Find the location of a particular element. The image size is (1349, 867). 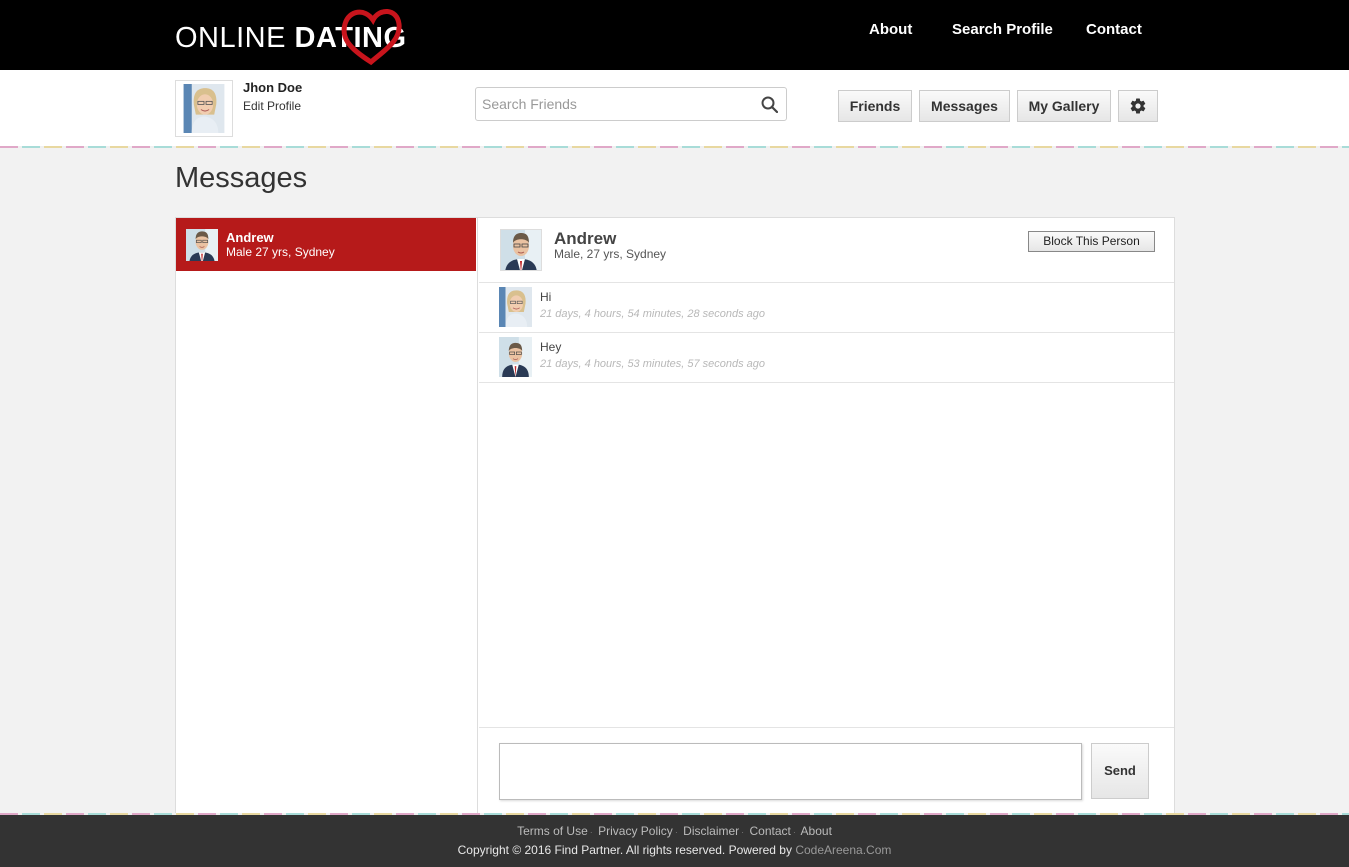

conversation-info: Male 27 yrs, Sydney is located at coordinates (280, 252).